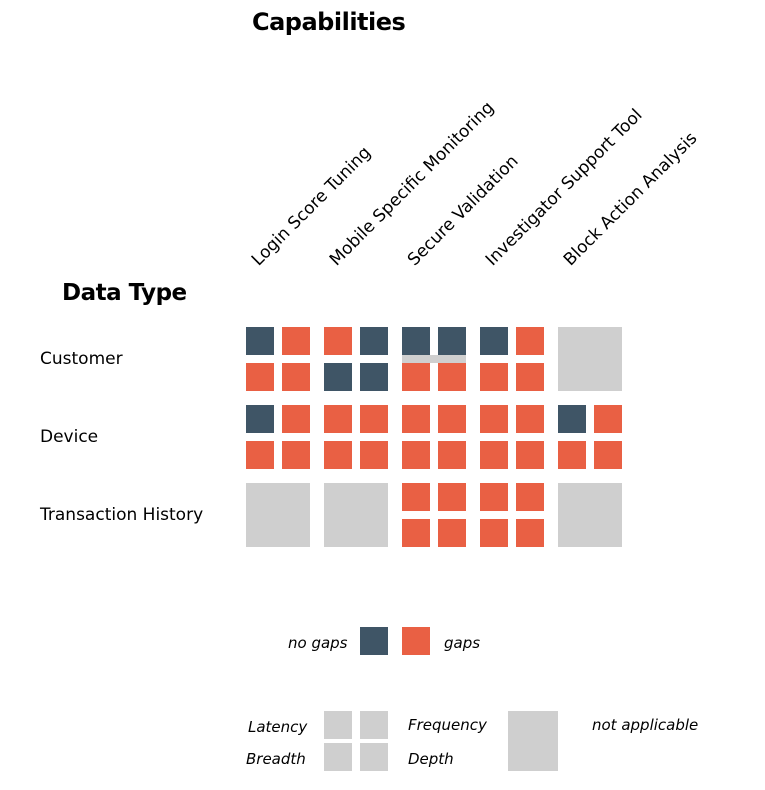 The height and width of the screenshot is (790, 765). What do you see at coordinates (81, 359) in the screenshot?
I see `row-label: Customer` at bounding box center [81, 359].